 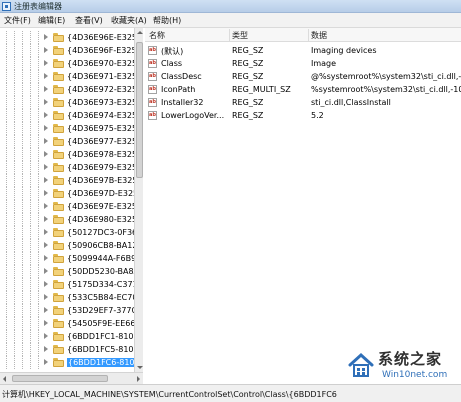 What do you see at coordinates (69, 284) in the screenshot?
I see `tree-item: {5175D334-C371` at bounding box center [69, 284].